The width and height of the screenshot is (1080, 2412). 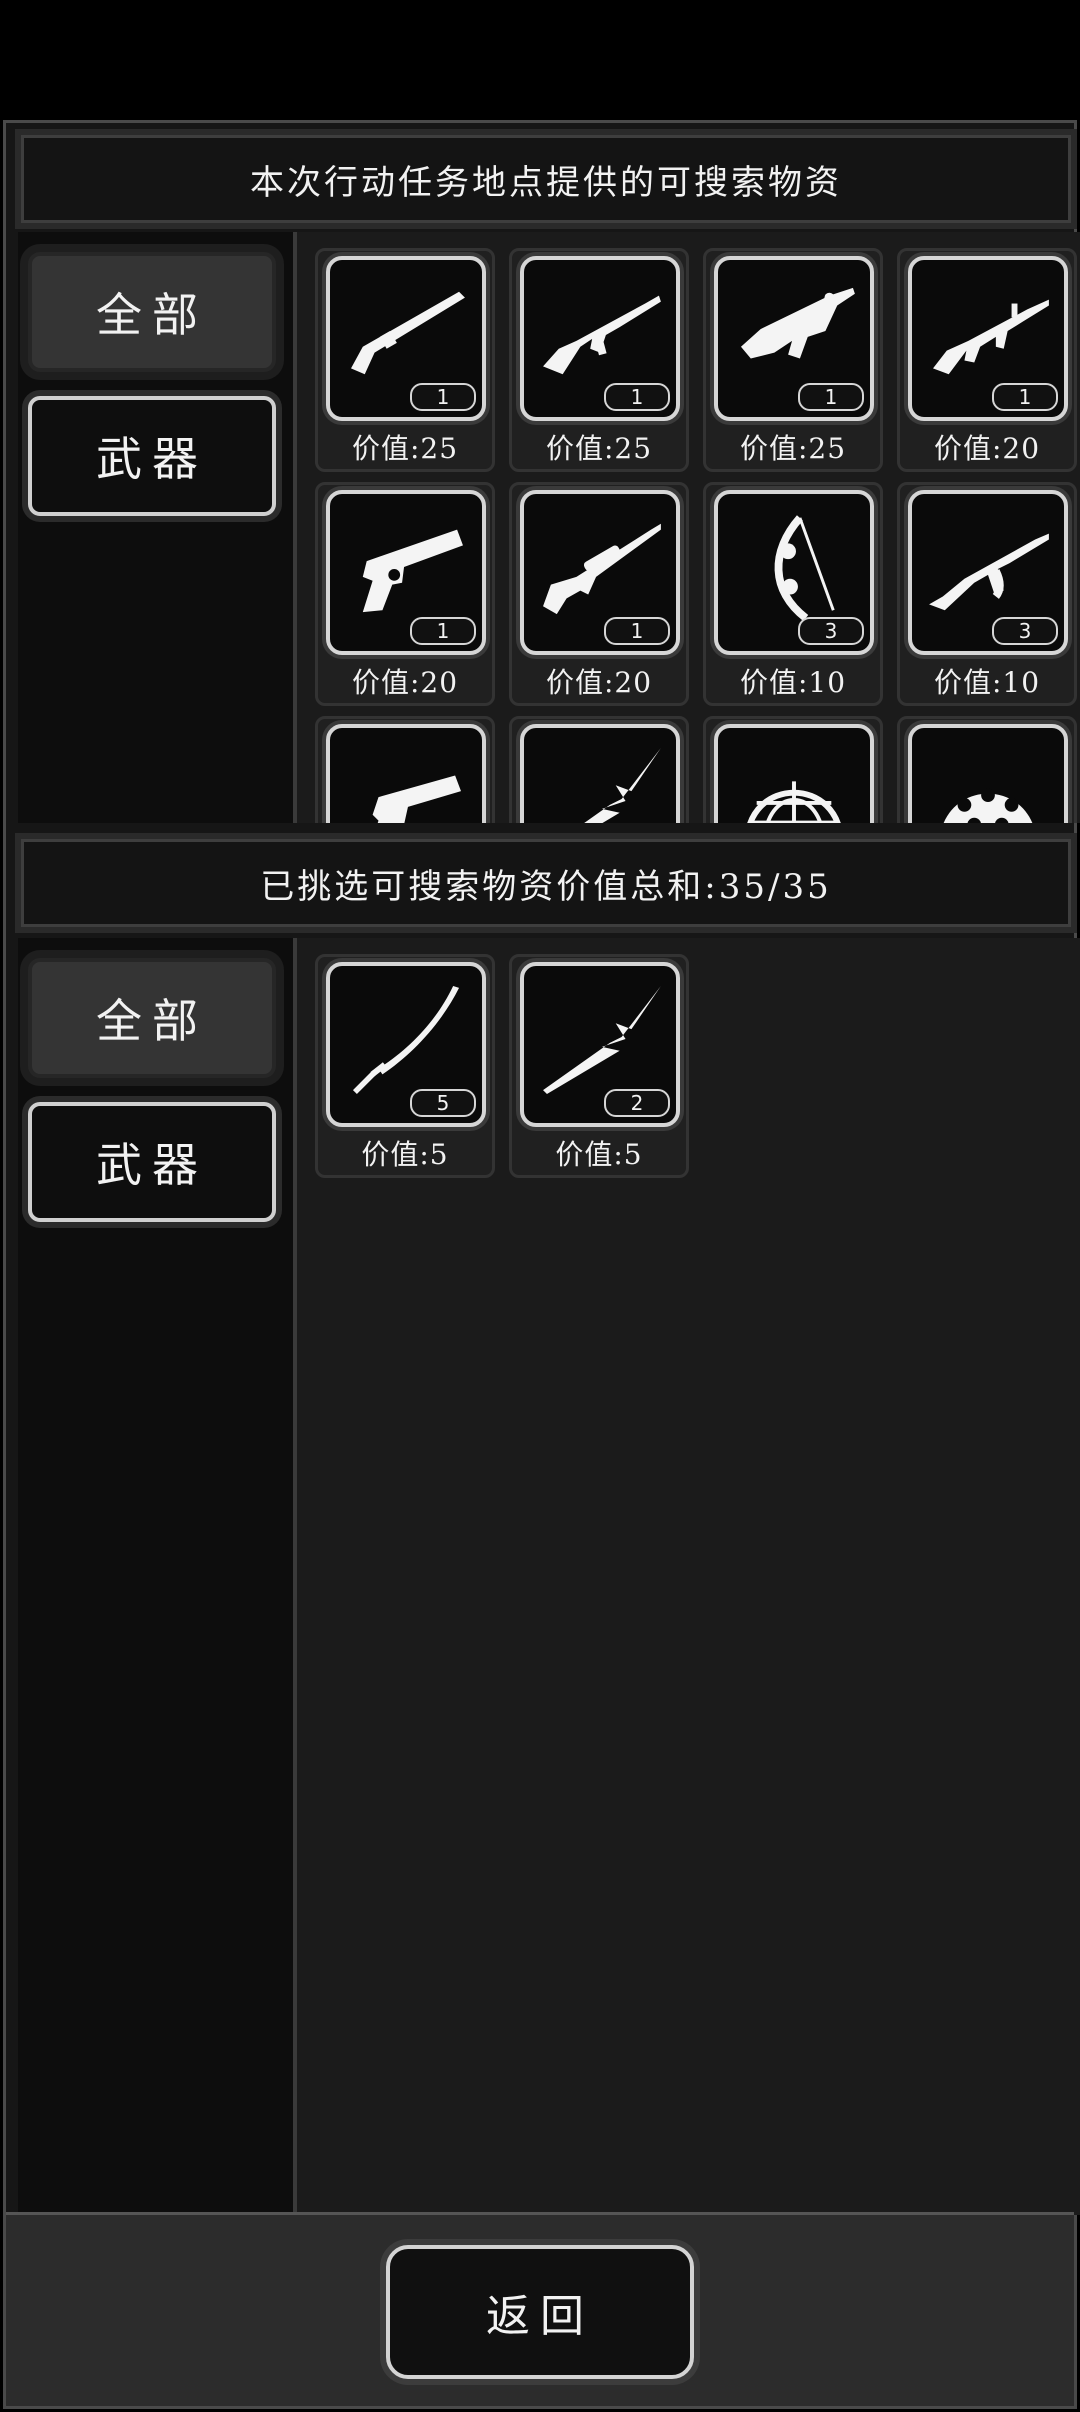 I want to click on tab-all-selected: 全部, so click(x=152, y=1018).